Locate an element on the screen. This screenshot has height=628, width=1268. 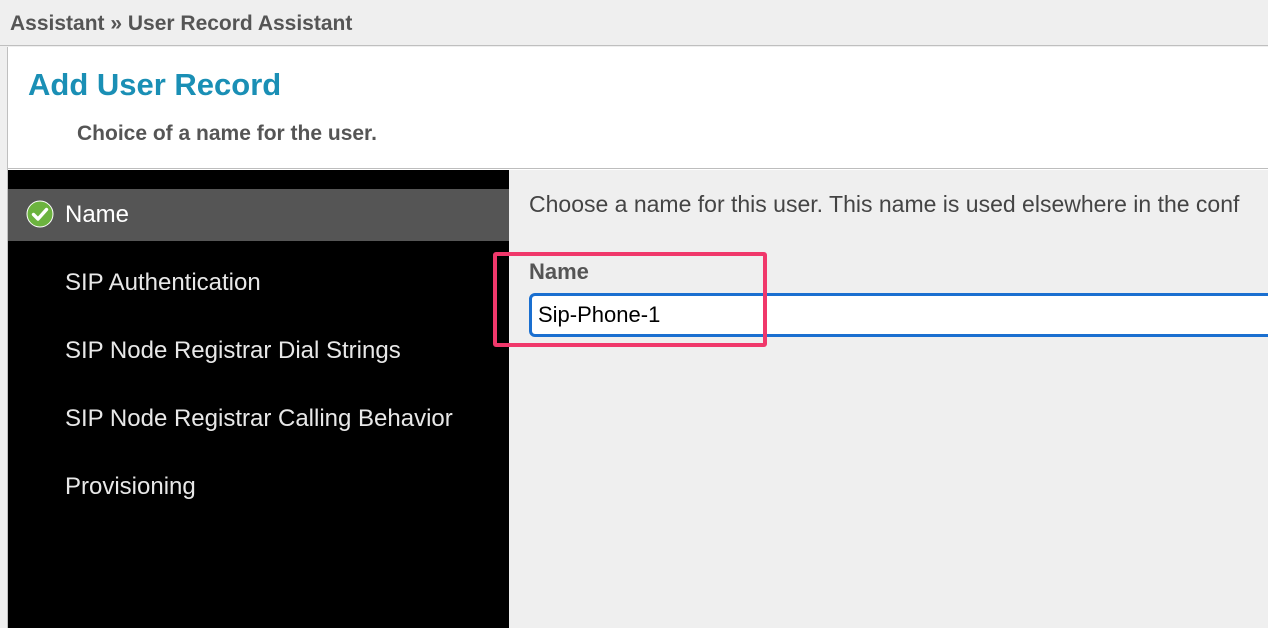
sidebar-item-label: Name is located at coordinates (97, 214).